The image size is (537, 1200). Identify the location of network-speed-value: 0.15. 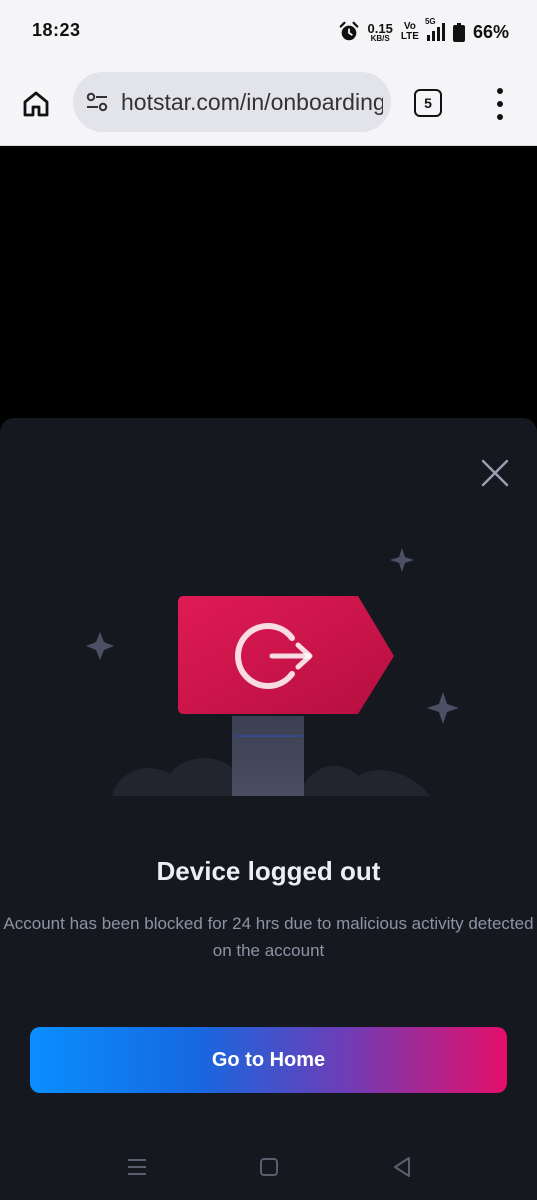
(380, 28).